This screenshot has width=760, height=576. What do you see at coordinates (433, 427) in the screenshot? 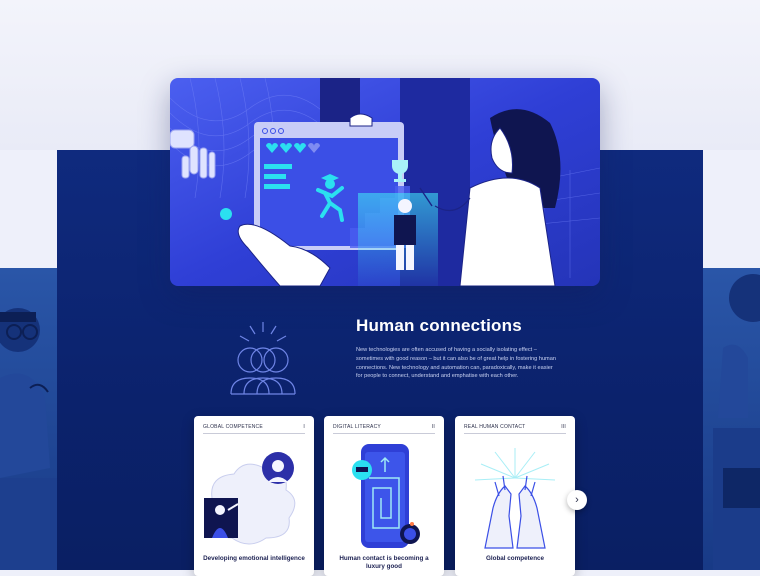
I see `card-number: II` at bounding box center [433, 427].